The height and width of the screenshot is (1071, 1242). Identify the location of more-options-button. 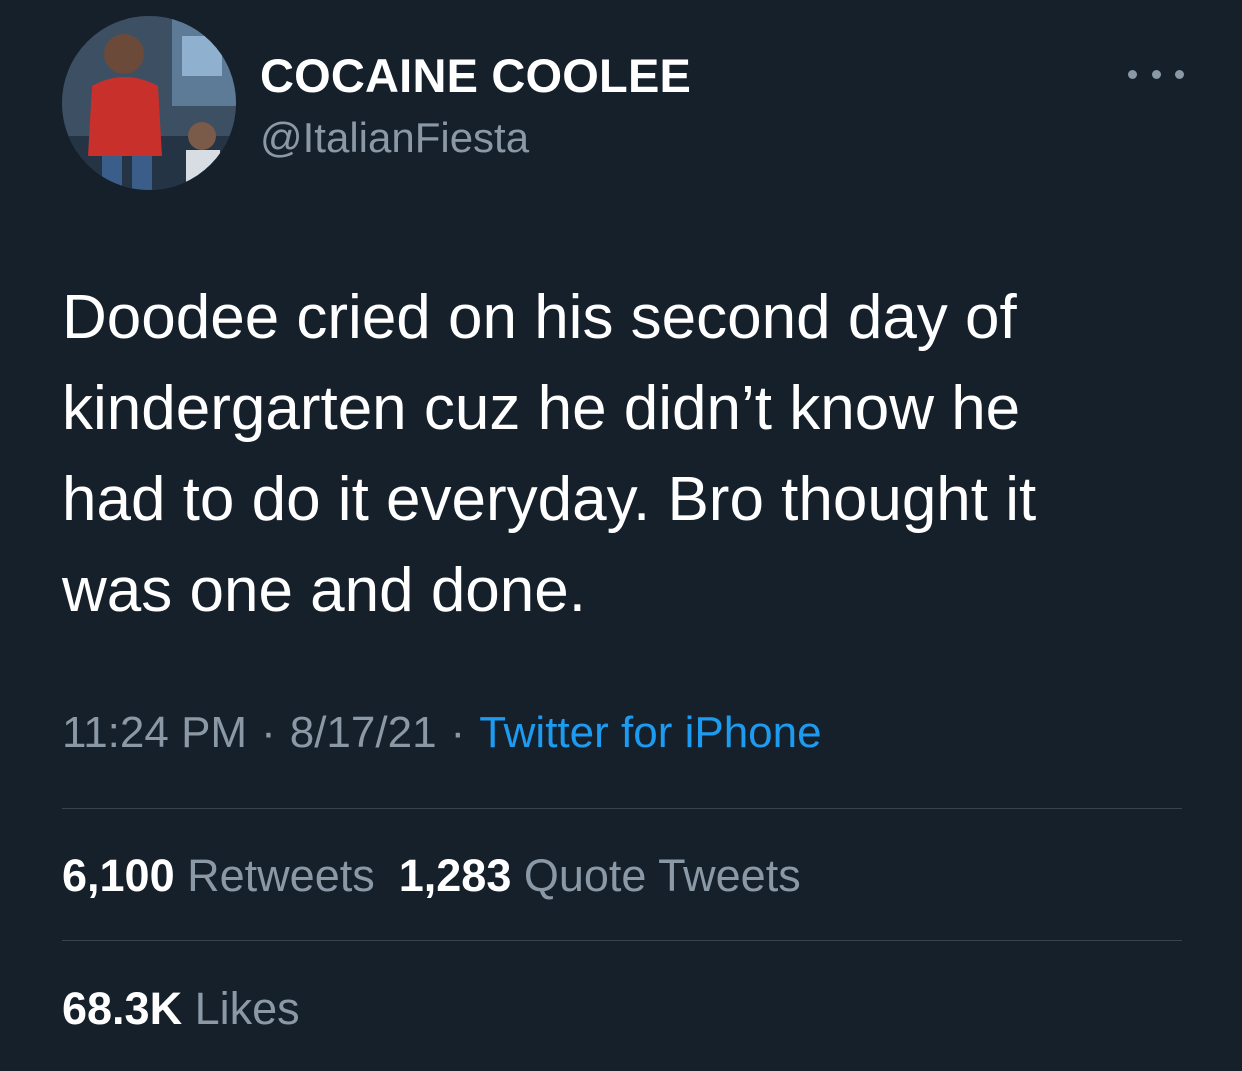
(1156, 74).